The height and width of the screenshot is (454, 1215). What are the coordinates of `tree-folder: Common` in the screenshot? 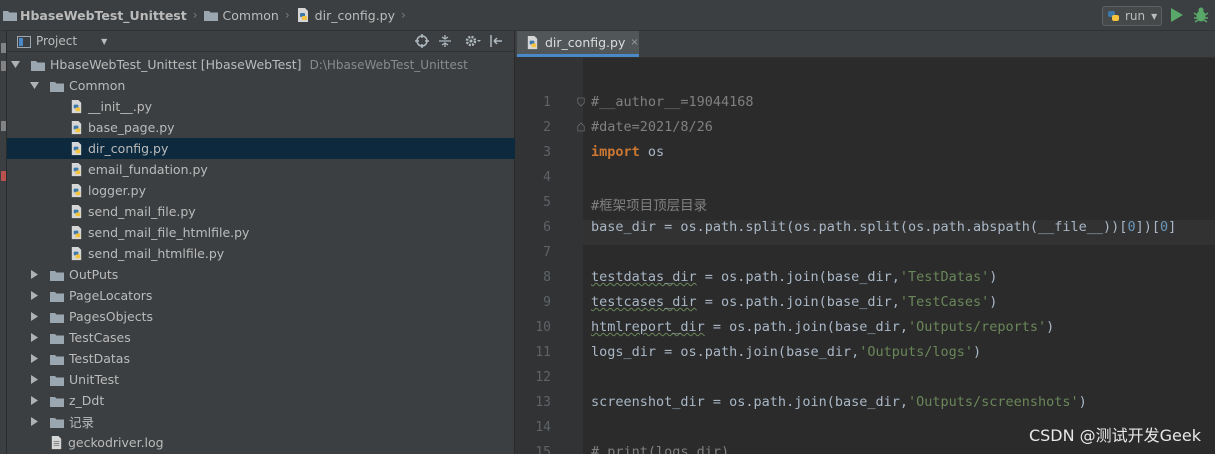 It's located at (261, 85).